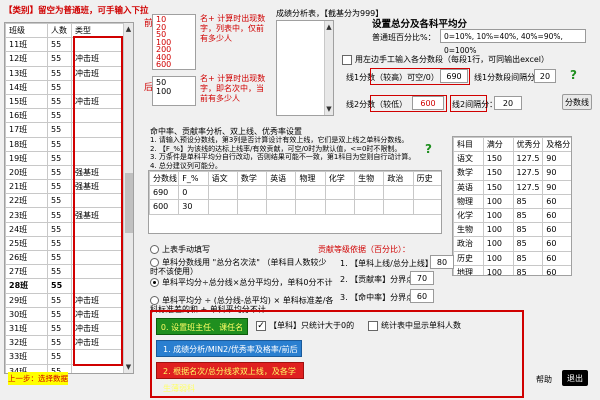  I want to click on table-cell: 600, so click(164, 207).